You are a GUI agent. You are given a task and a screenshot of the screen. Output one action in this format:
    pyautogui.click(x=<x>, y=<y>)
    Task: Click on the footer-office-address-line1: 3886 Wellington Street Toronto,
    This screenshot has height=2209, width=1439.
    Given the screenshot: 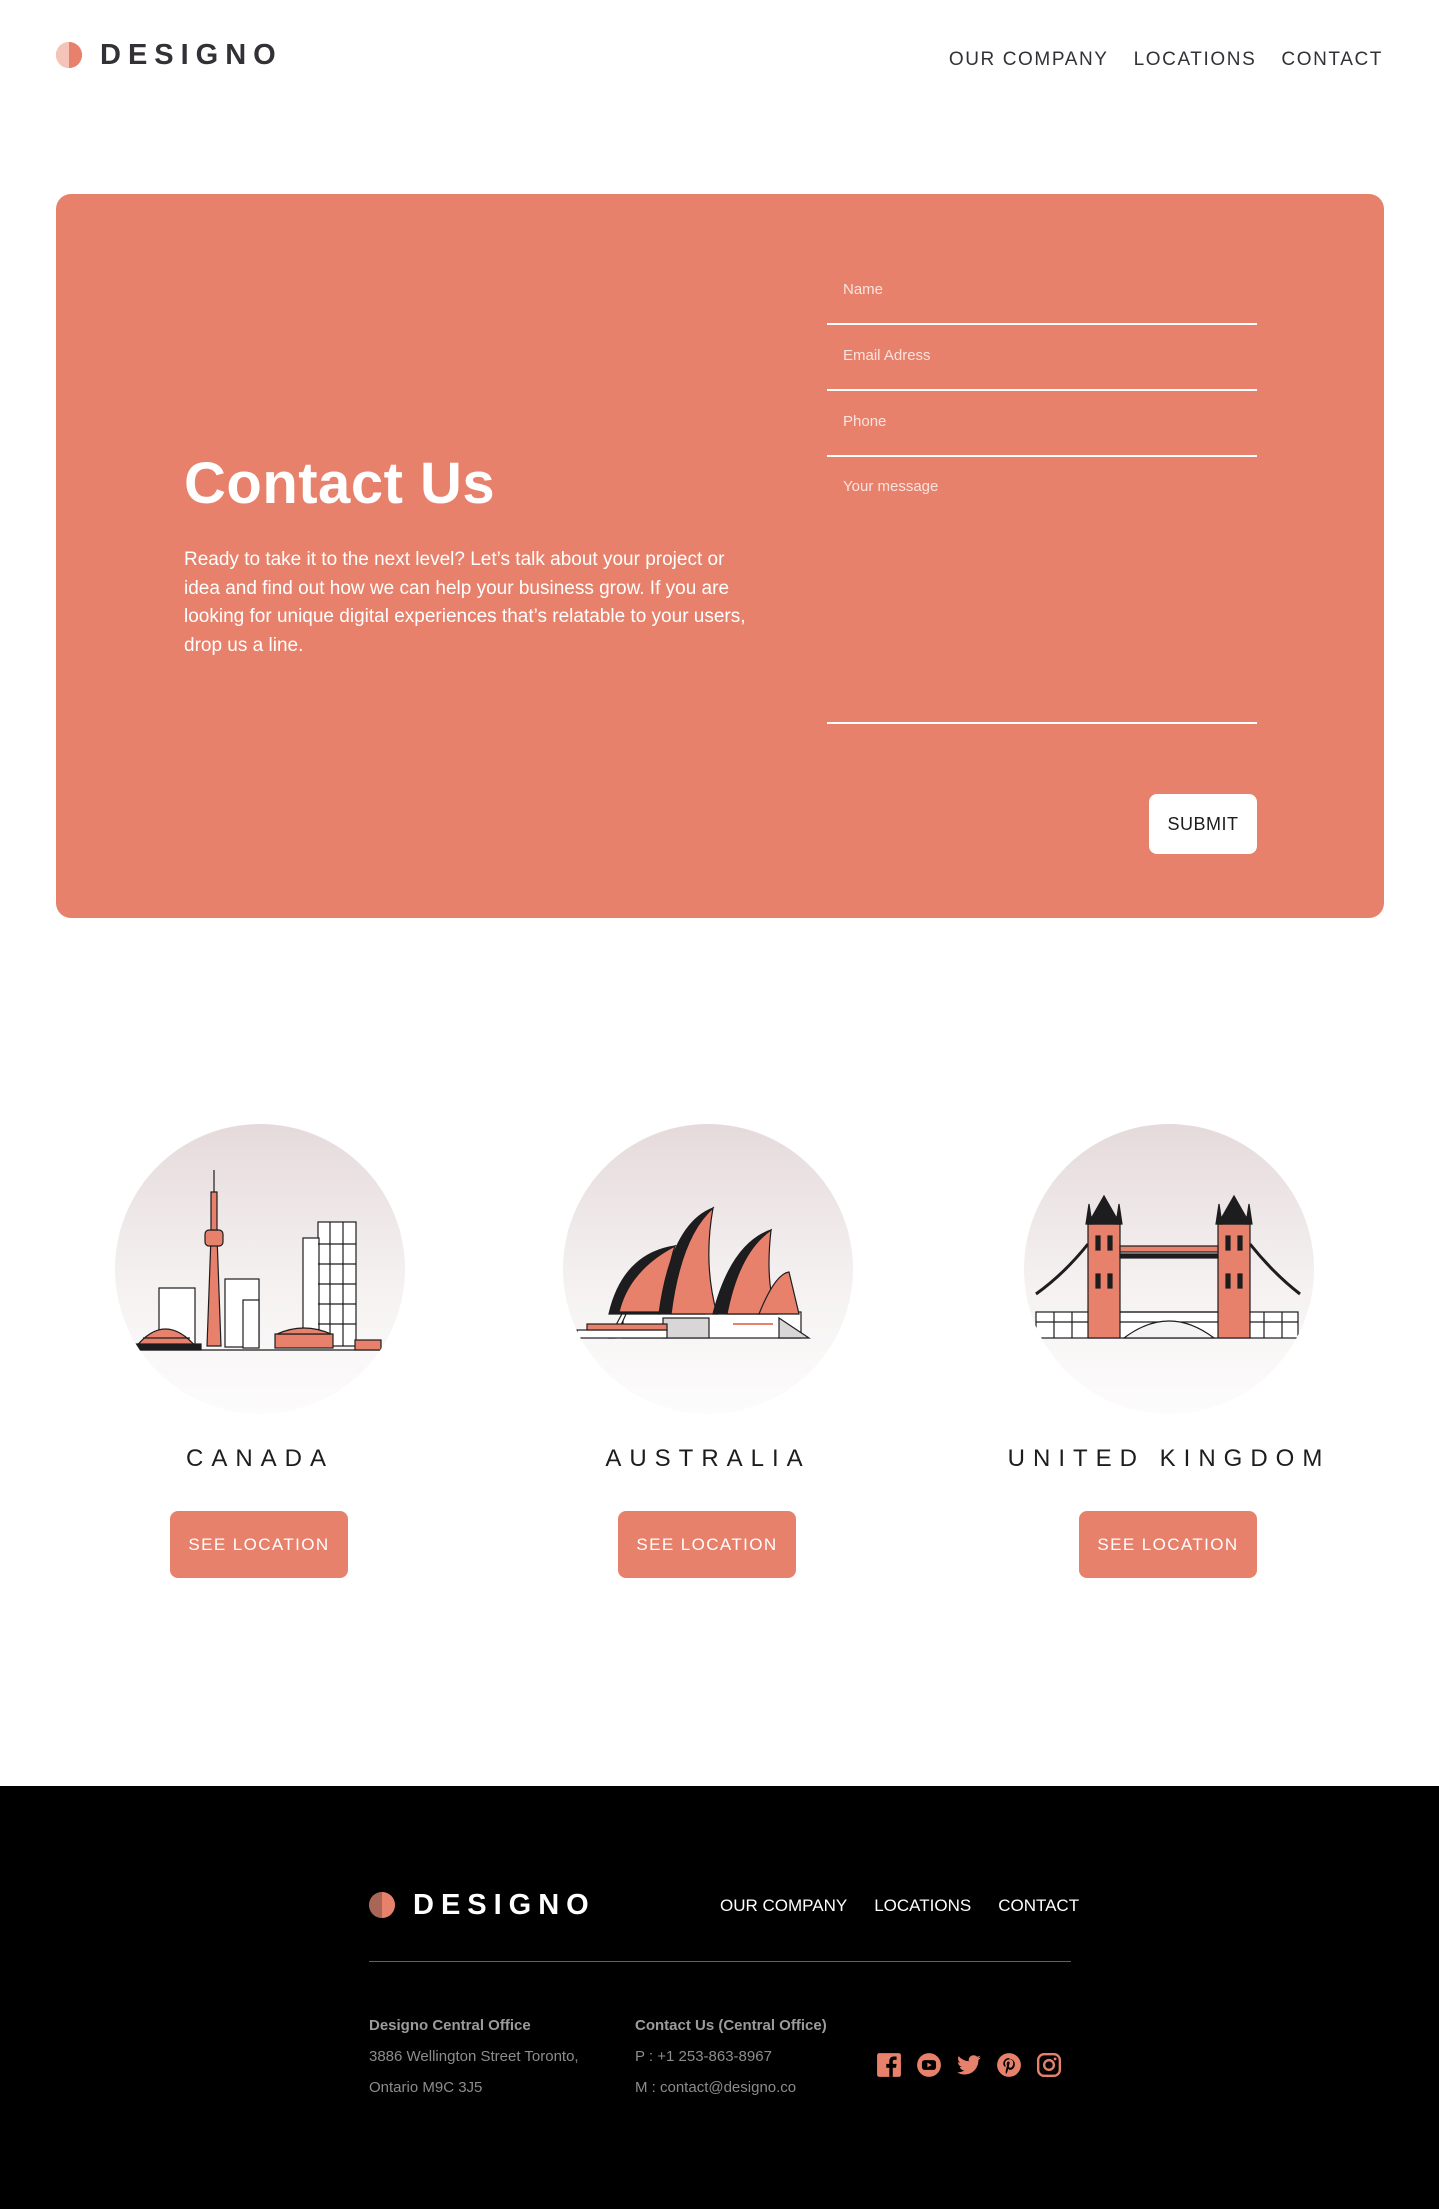 What is the action you would take?
    pyautogui.click(x=474, y=2056)
    